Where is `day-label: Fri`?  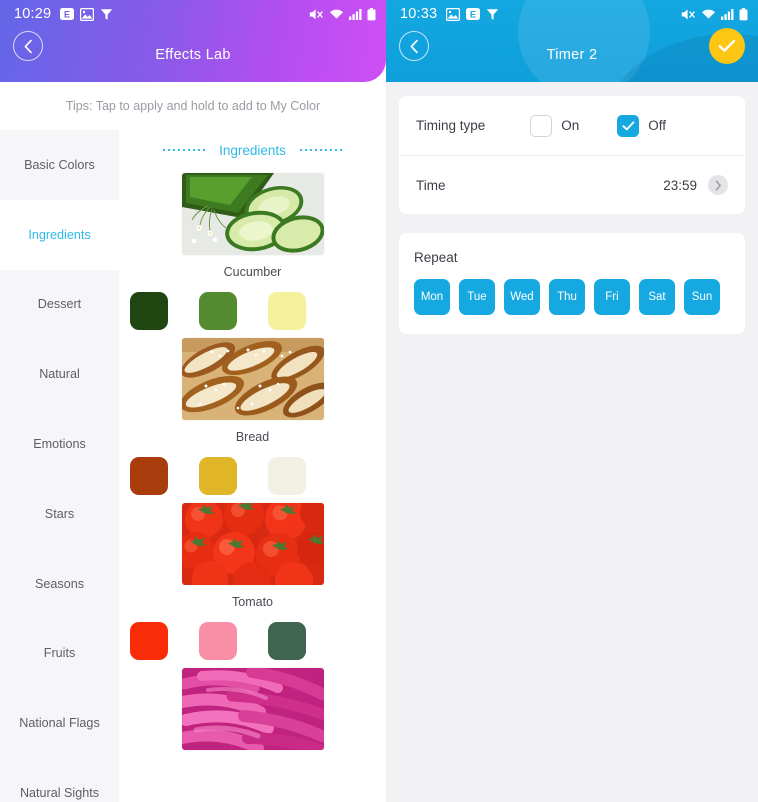 day-label: Fri is located at coordinates (612, 297).